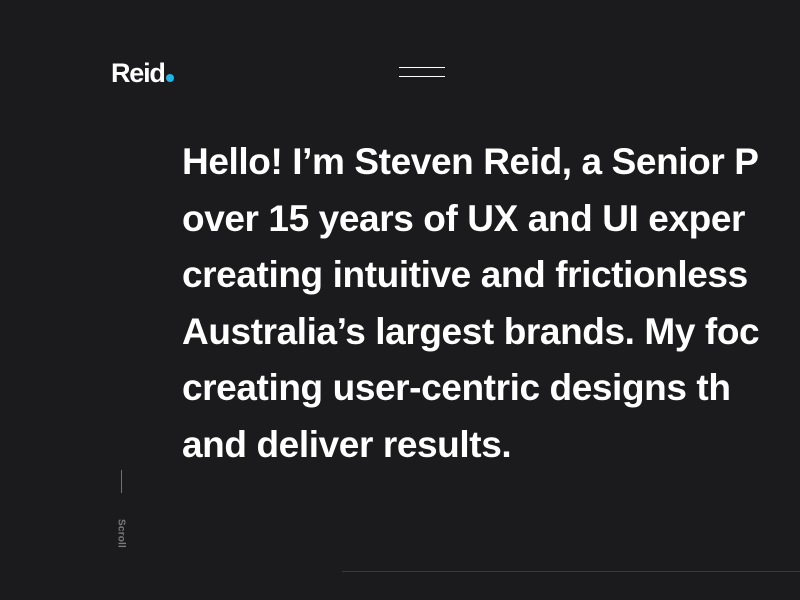 The width and height of the screenshot is (800, 600). I want to click on logo-text: Reid, so click(138, 73).